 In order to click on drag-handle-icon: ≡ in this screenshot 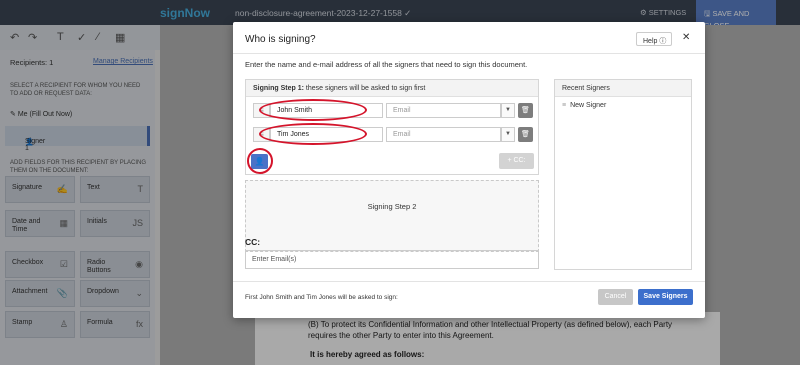, I will do `click(564, 105)`.